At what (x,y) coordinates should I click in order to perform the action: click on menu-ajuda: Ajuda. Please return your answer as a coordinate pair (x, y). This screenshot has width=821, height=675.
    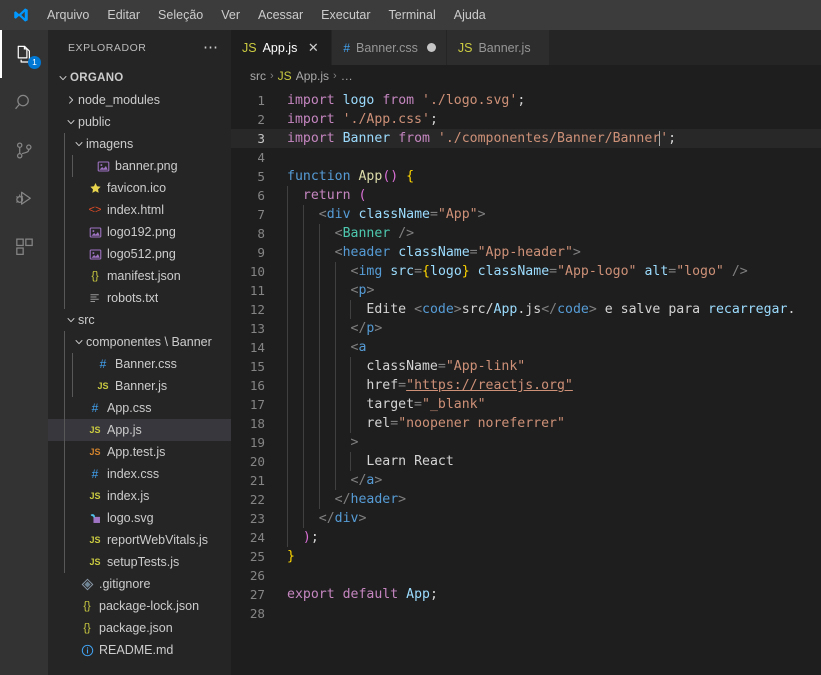
    Looking at the image, I should click on (470, 15).